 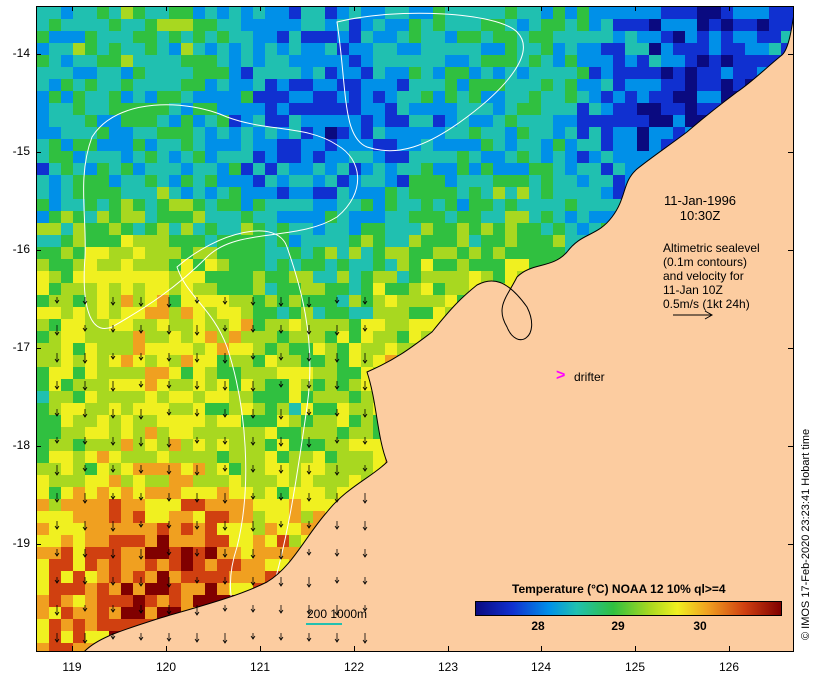 I want to click on bathymetry-scale-label: 200 1000m, so click(x=337, y=614).